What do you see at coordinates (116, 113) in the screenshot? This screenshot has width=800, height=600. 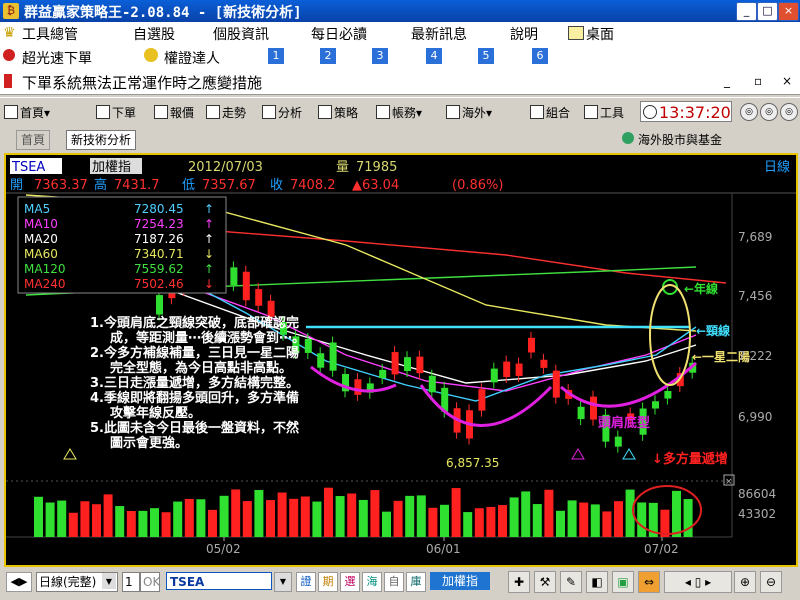 I see `order-button: 下單` at bounding box center [116, 113].